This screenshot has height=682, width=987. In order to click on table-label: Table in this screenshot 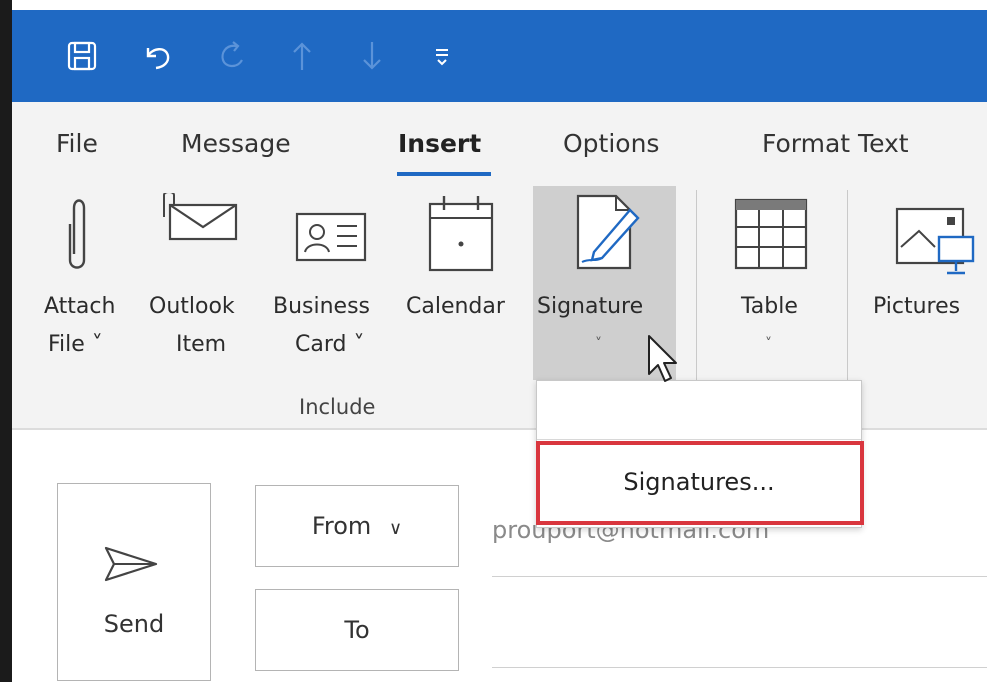, I will do `click(769, 306)`.